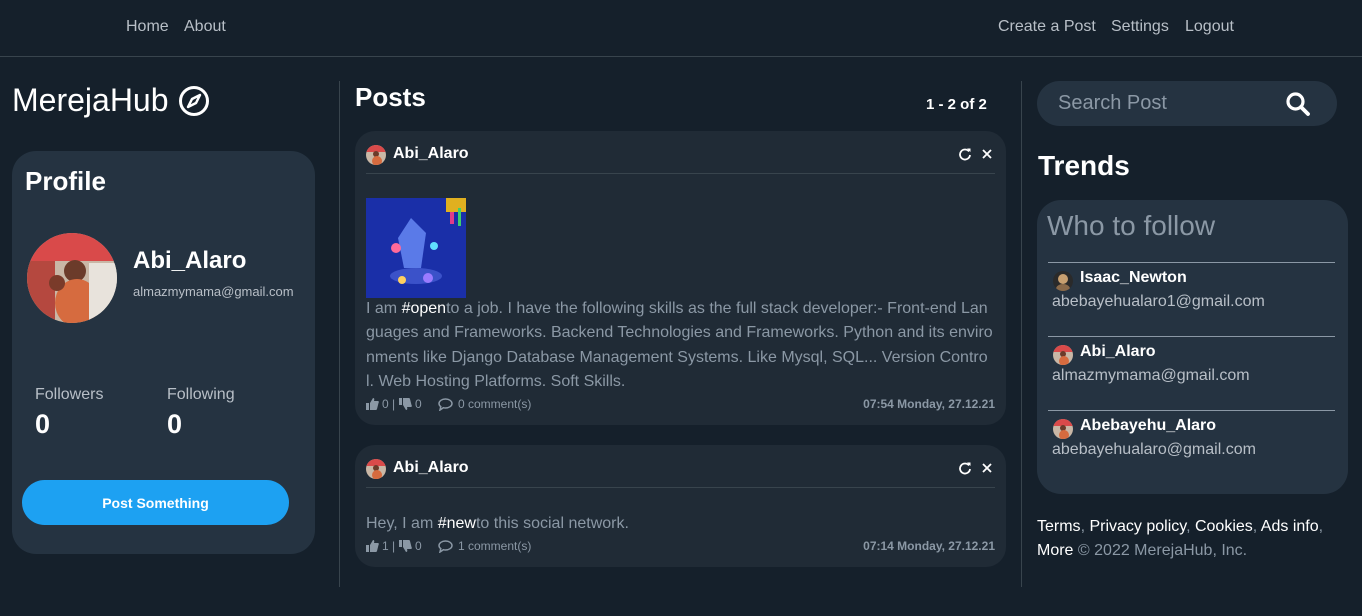  What do you see at coordinates (1224, 526) in the screenshot?
I see `cookies-link: Cookies` at bounding box center [1224, 526].